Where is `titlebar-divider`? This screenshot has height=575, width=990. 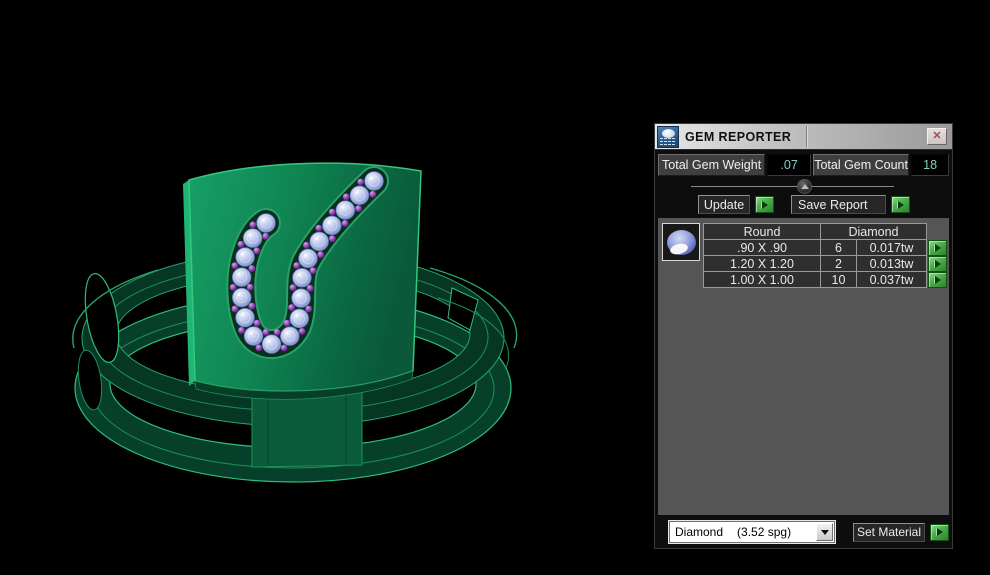 titlebar-divider is located at coordinates (806, 136).